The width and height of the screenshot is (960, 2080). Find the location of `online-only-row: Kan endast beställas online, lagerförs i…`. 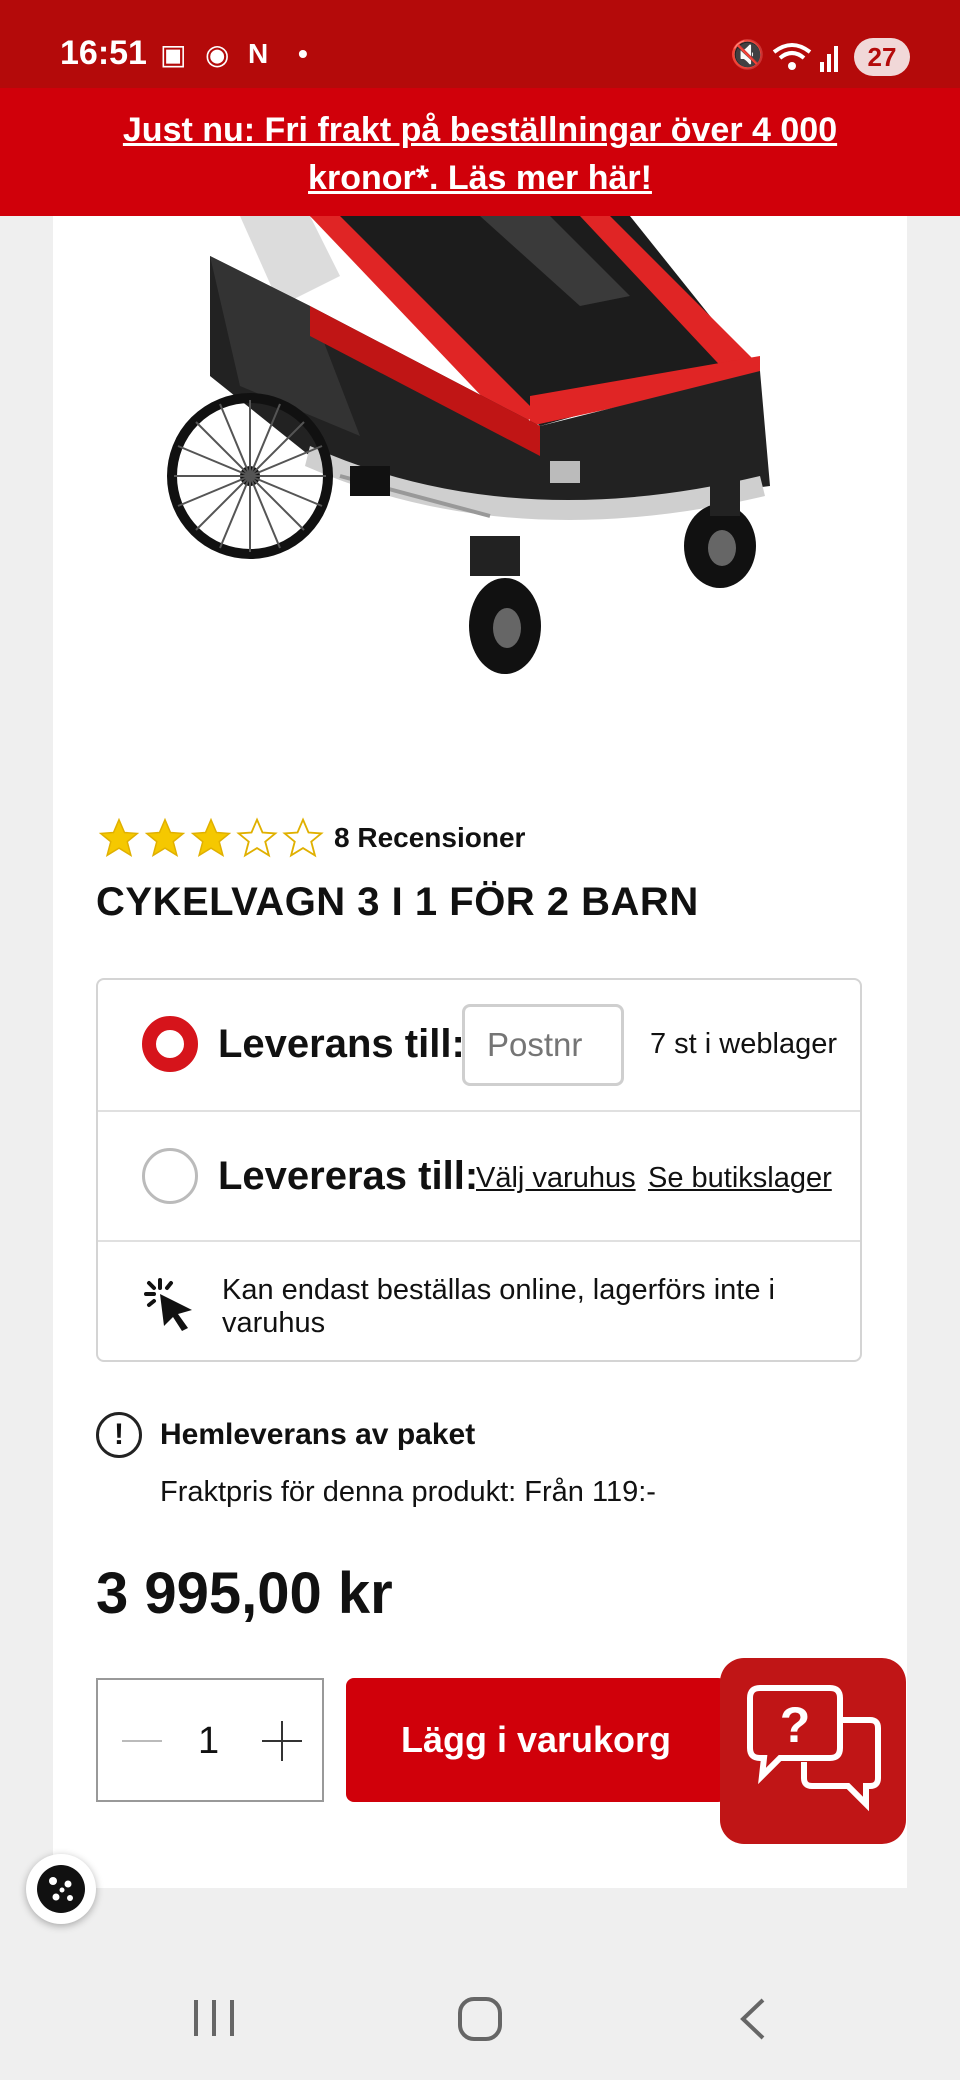

online-only-row: Kan endast beställas online, lagerförs i… is located at coordinates (479, 1301).